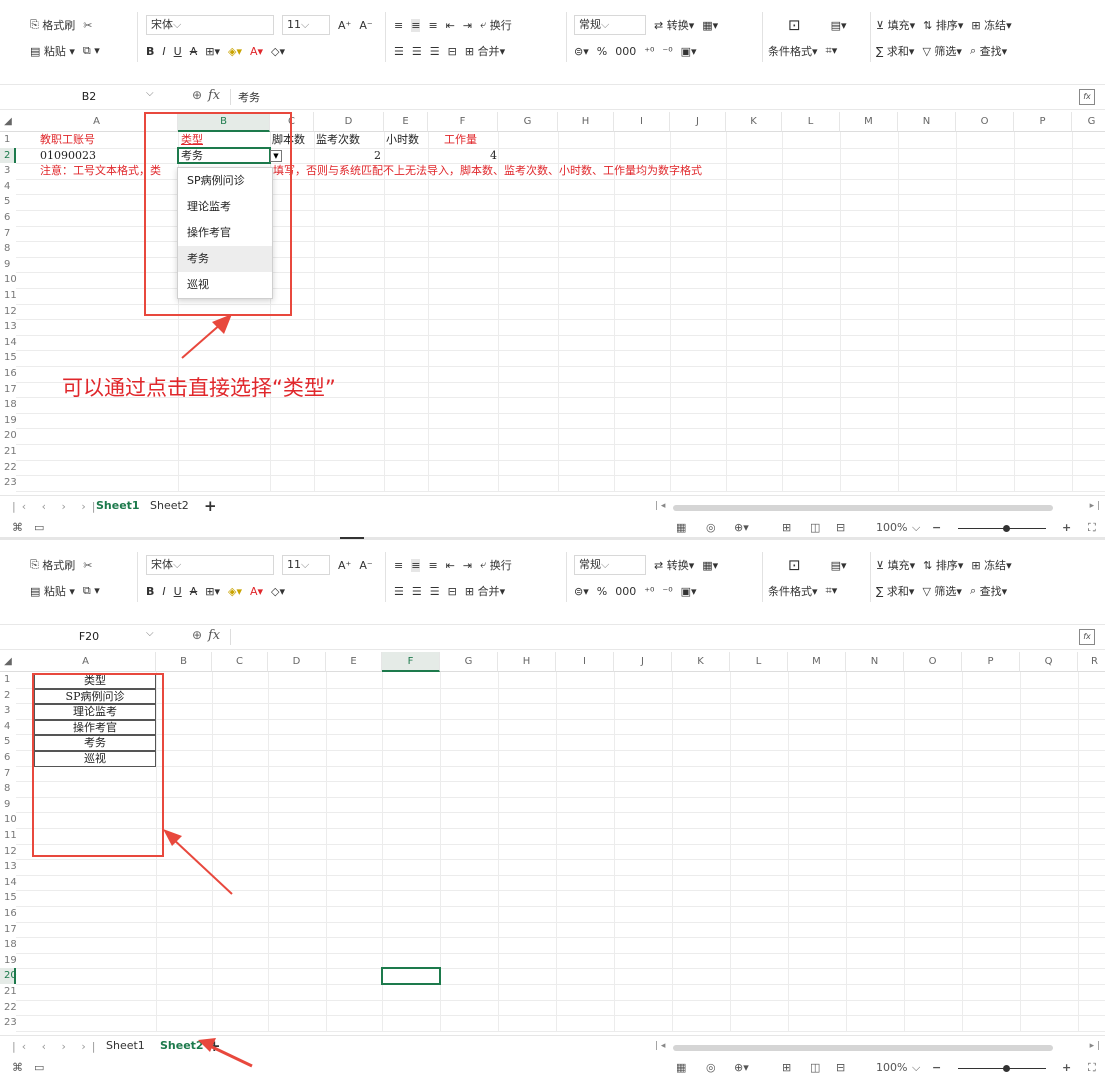 The image size is (1105, 1077). What do you see at coordinates (988, 591) in the screenshot?
I see `find-button: ⌕ 查找 ▾` at bounding box center [988, 591].